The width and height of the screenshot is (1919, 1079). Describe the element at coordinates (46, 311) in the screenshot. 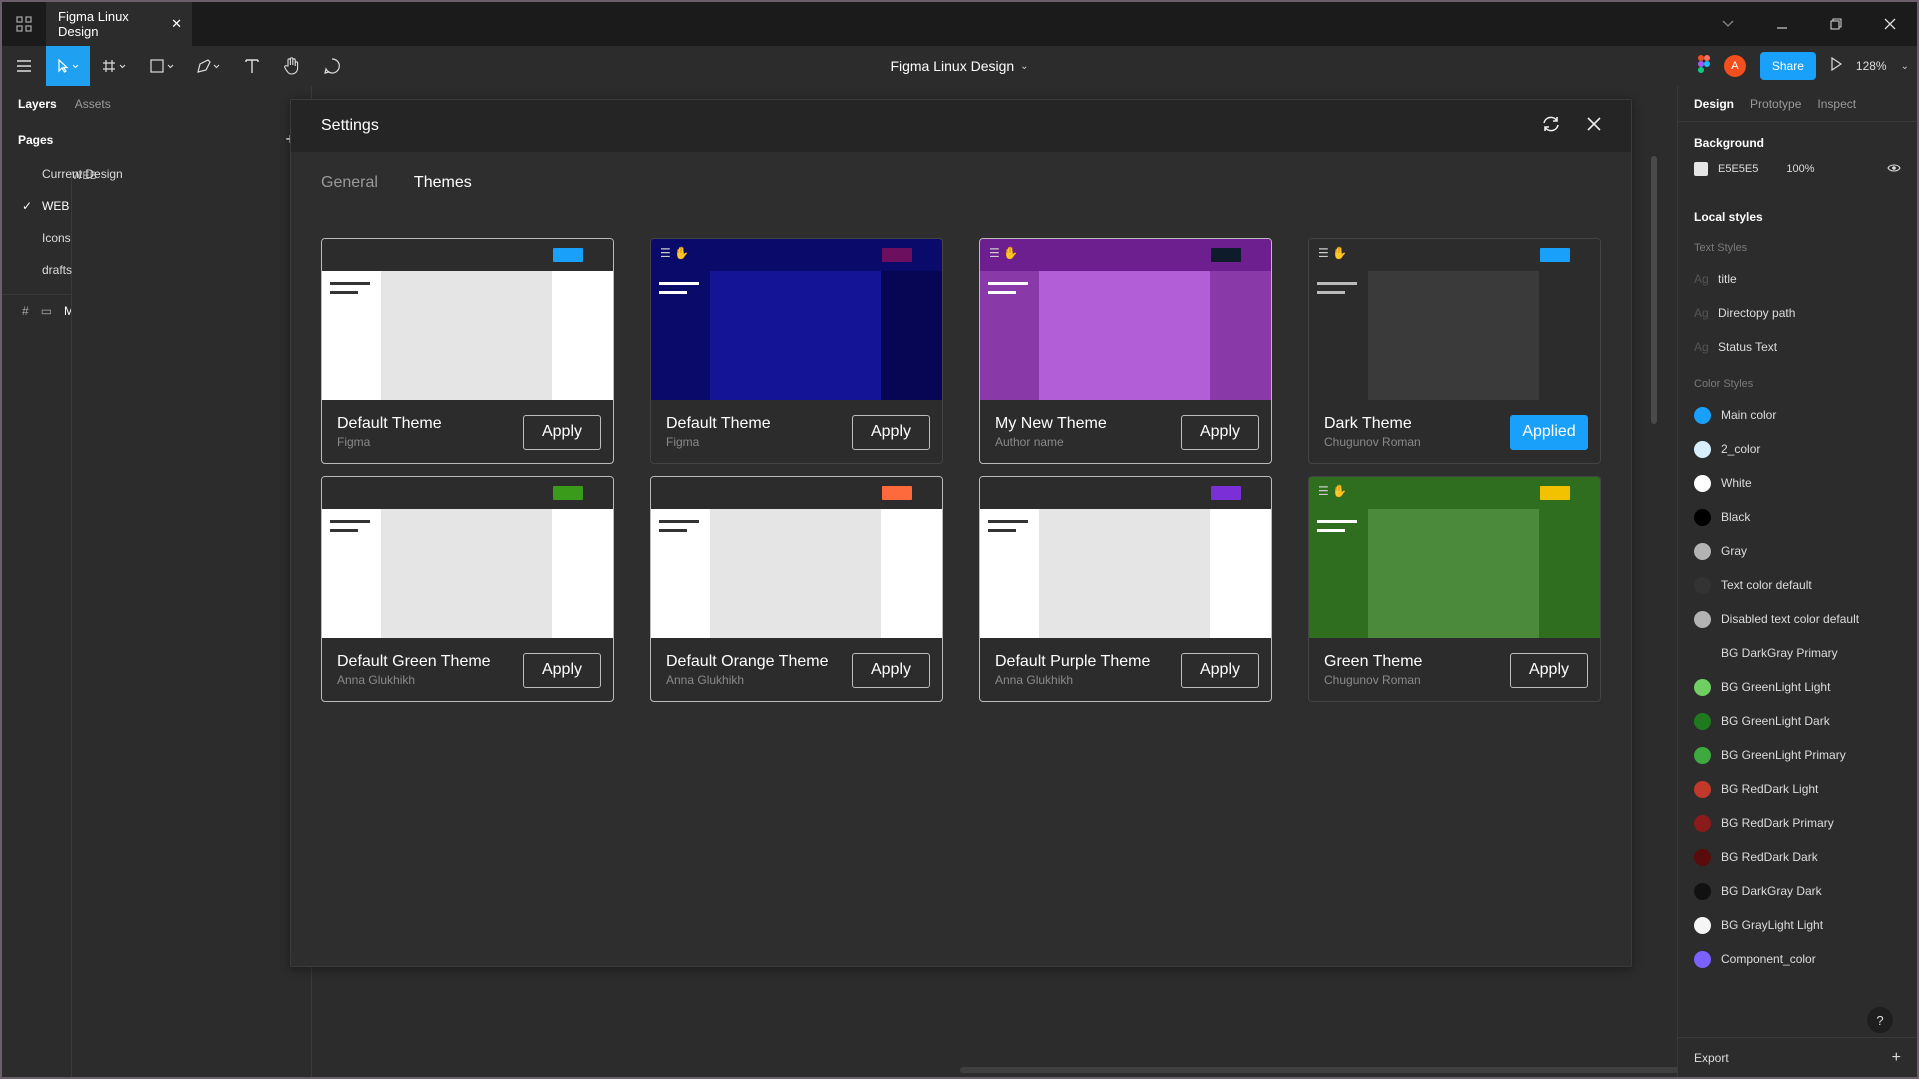

I see `component-icon: ▭` at that location.